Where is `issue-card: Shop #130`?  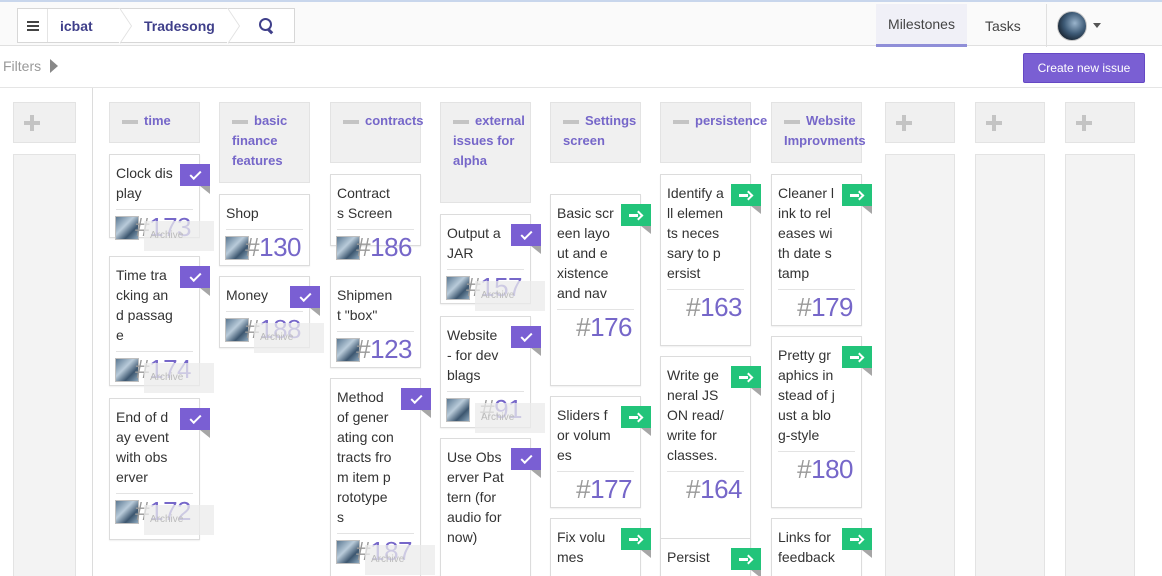
issue-card: Shop #130 is located at coordinates (264, 230).